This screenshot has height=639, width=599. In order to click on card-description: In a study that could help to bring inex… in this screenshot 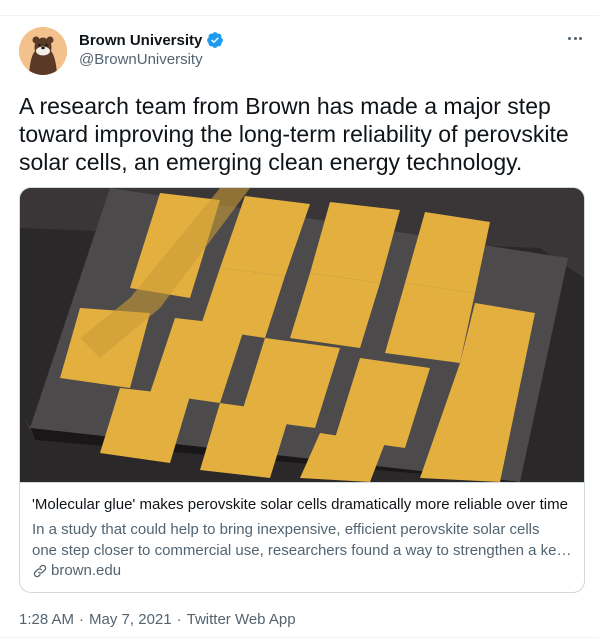, I will do `click(302, 540)`.